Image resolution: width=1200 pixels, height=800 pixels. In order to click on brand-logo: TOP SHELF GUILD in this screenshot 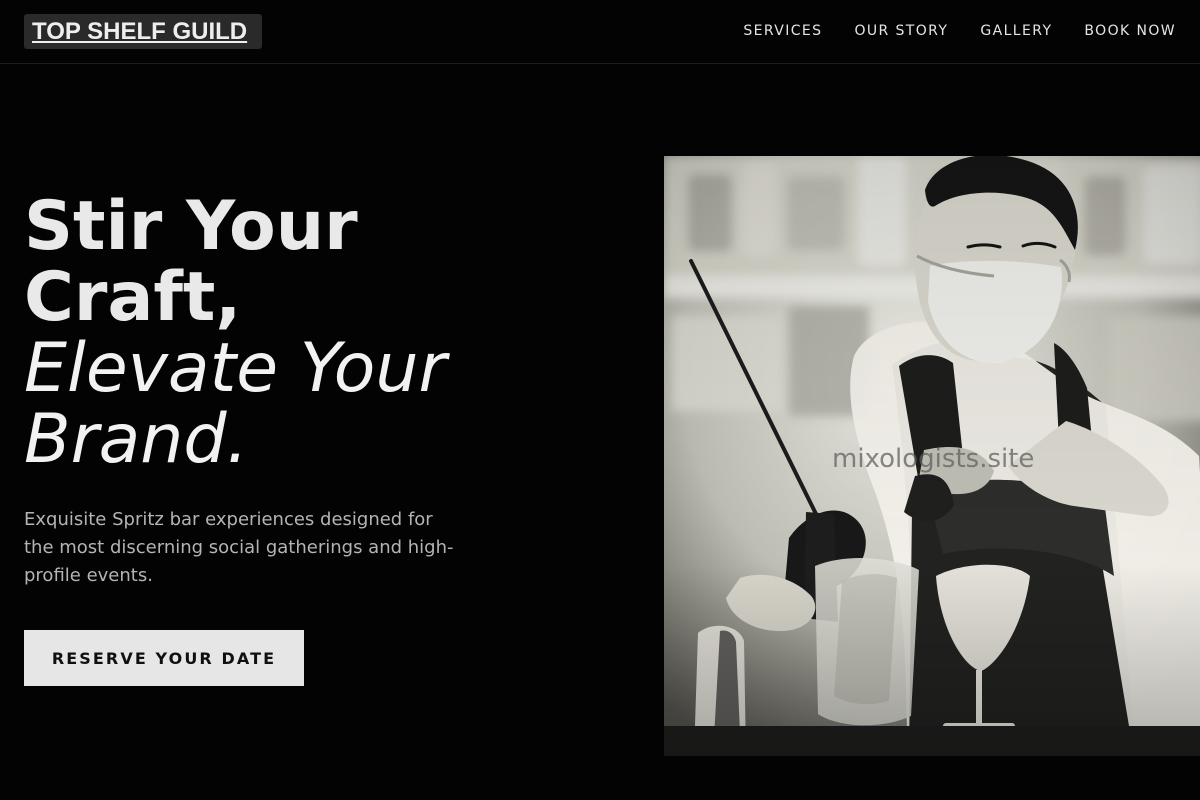, I will do `click(143, 31)`.